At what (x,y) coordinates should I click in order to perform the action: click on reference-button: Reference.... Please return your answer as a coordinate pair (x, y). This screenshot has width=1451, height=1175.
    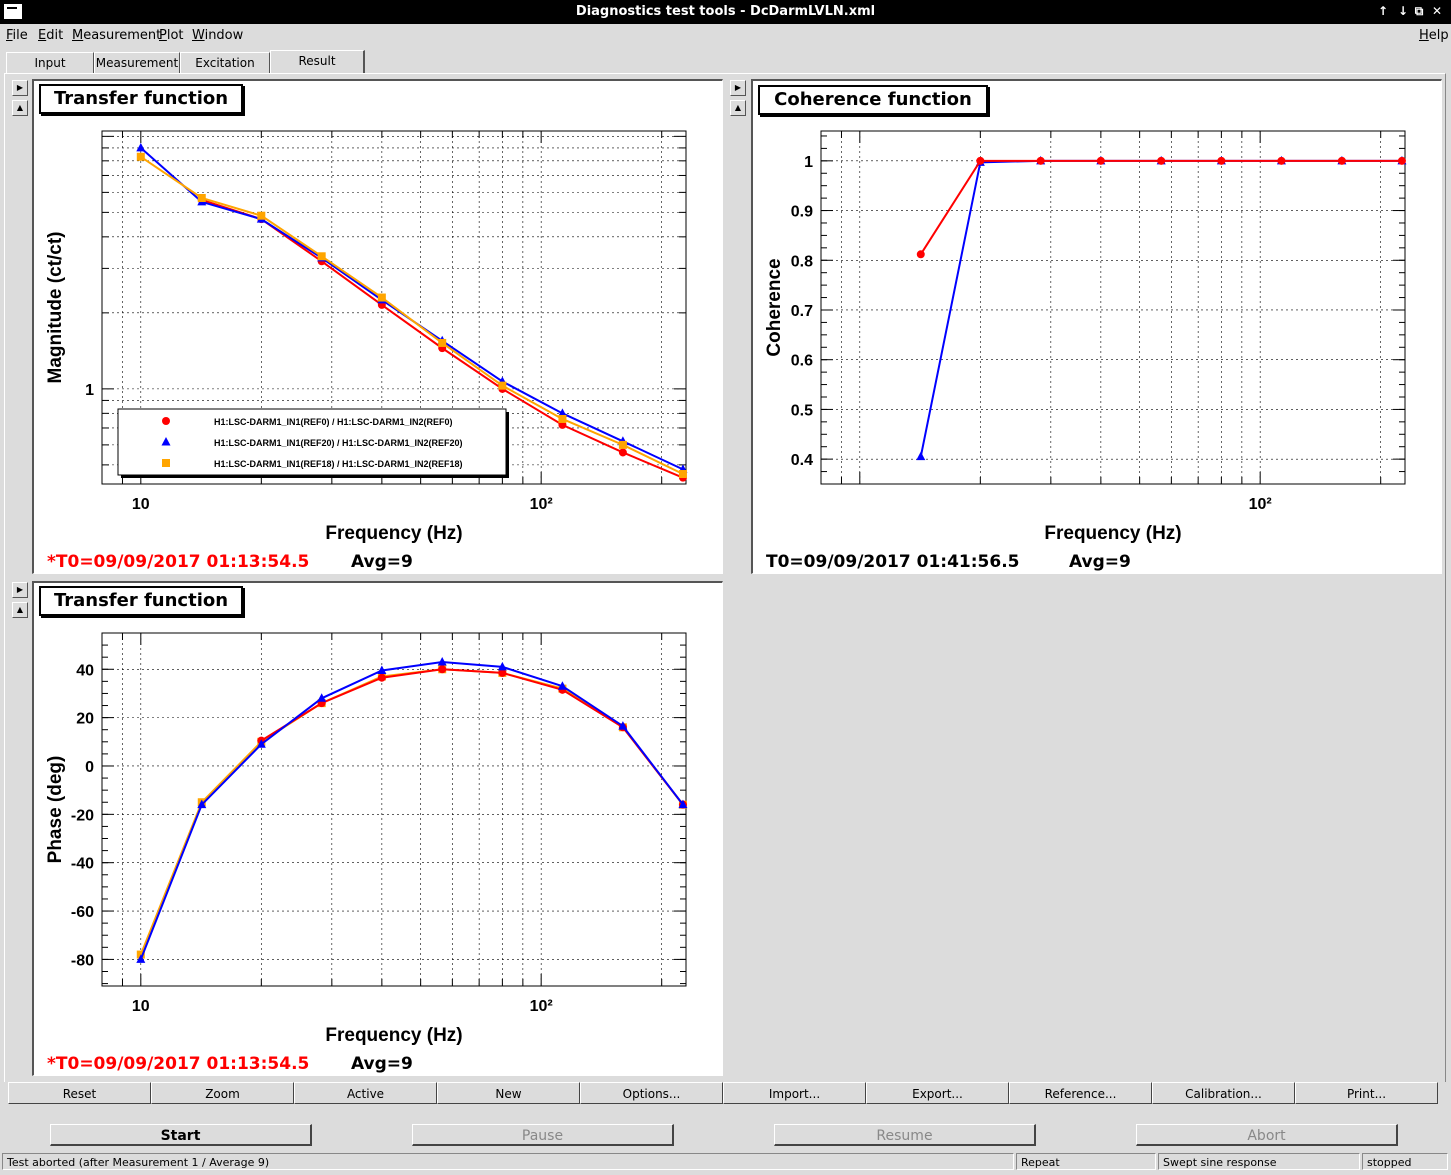
    Looking at the image, I should click on (1080, 1093).